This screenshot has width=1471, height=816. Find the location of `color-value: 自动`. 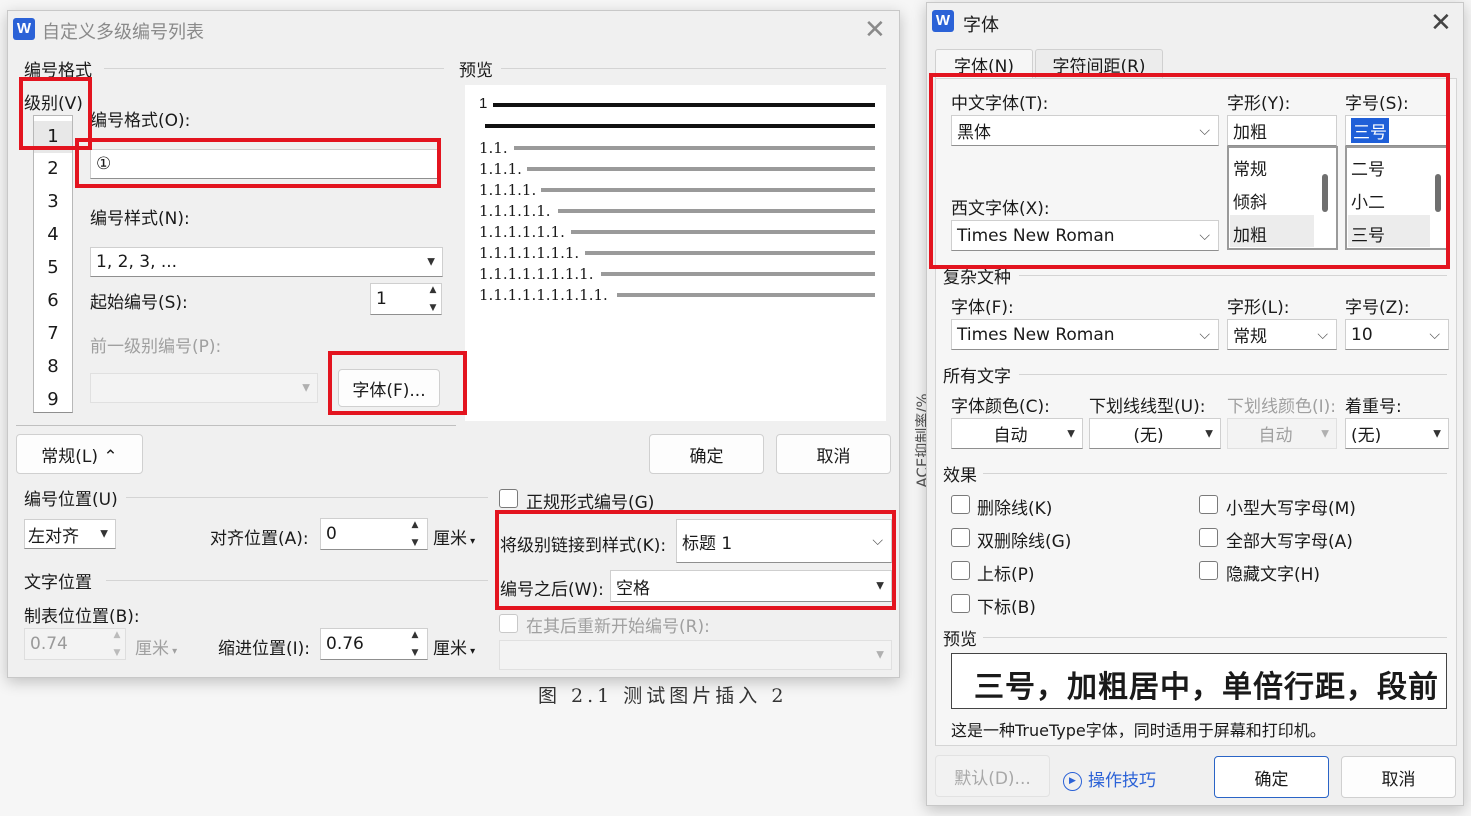

color-value: 自动 is located at coordinates (1010, 436).